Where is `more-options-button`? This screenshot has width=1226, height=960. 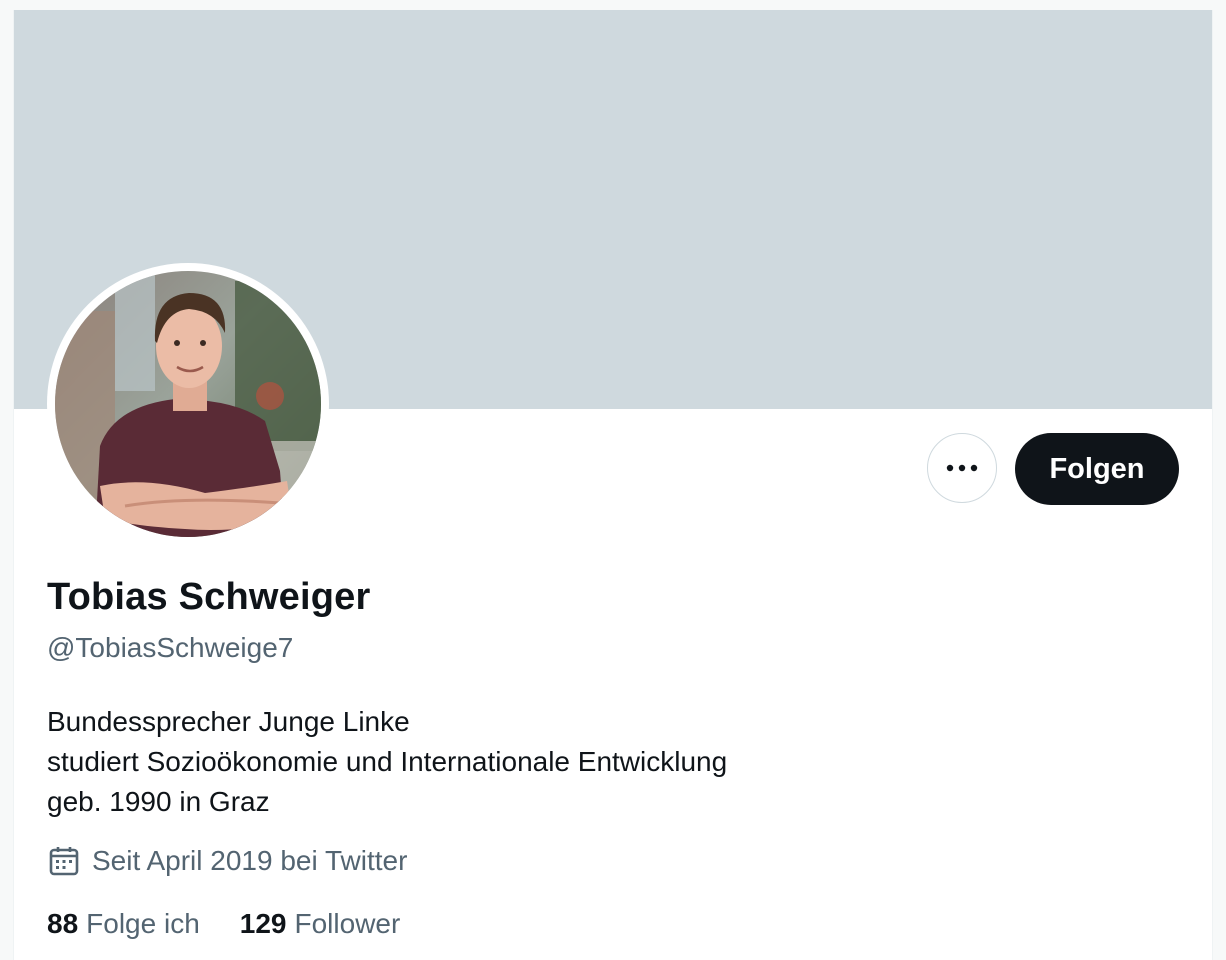
more-options-button is located at coordinates (962, 468).